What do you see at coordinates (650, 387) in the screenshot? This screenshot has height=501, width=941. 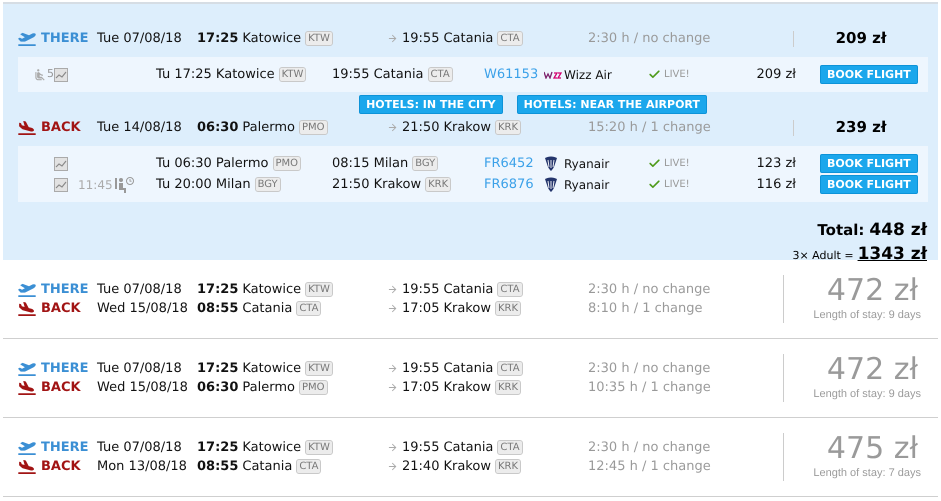 I see `duration-text: 10:35 h / 1 change` at bounding box center [650, 387].